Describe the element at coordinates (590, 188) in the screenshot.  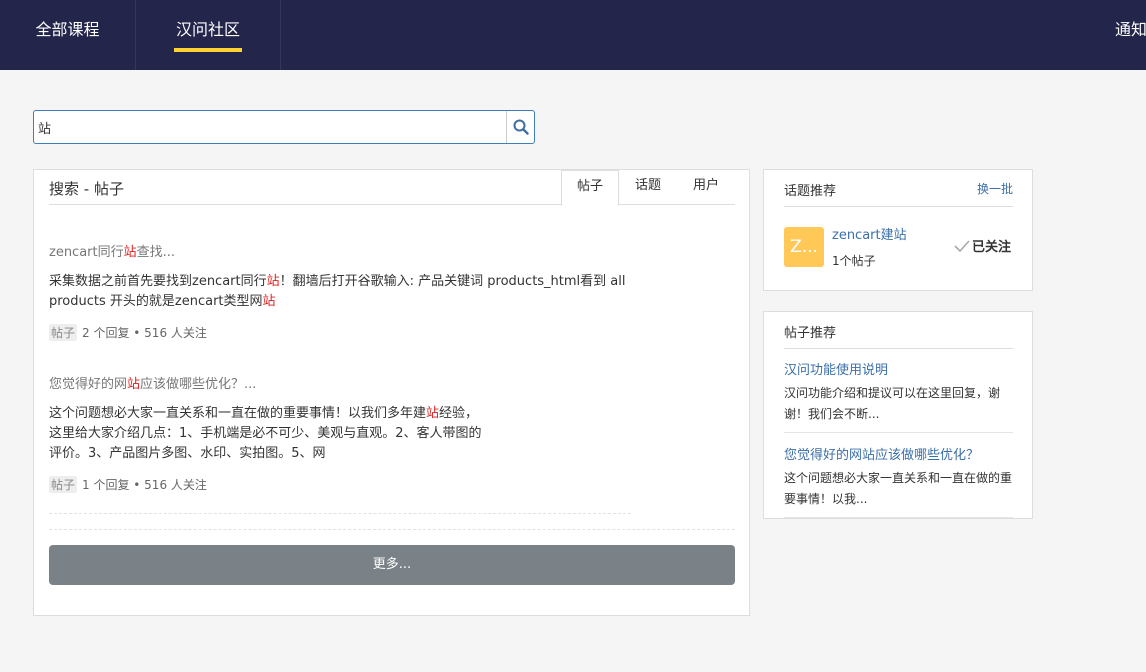
I see `tab-posts: 帖子` at that location.